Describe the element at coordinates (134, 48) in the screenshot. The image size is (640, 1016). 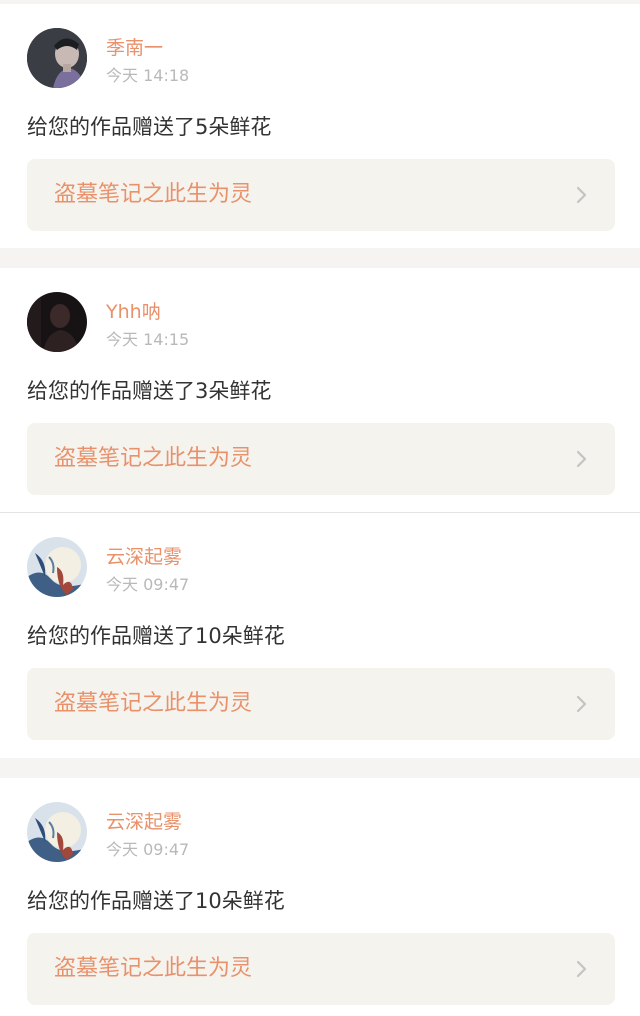
I see `username: 季南一` at that location.